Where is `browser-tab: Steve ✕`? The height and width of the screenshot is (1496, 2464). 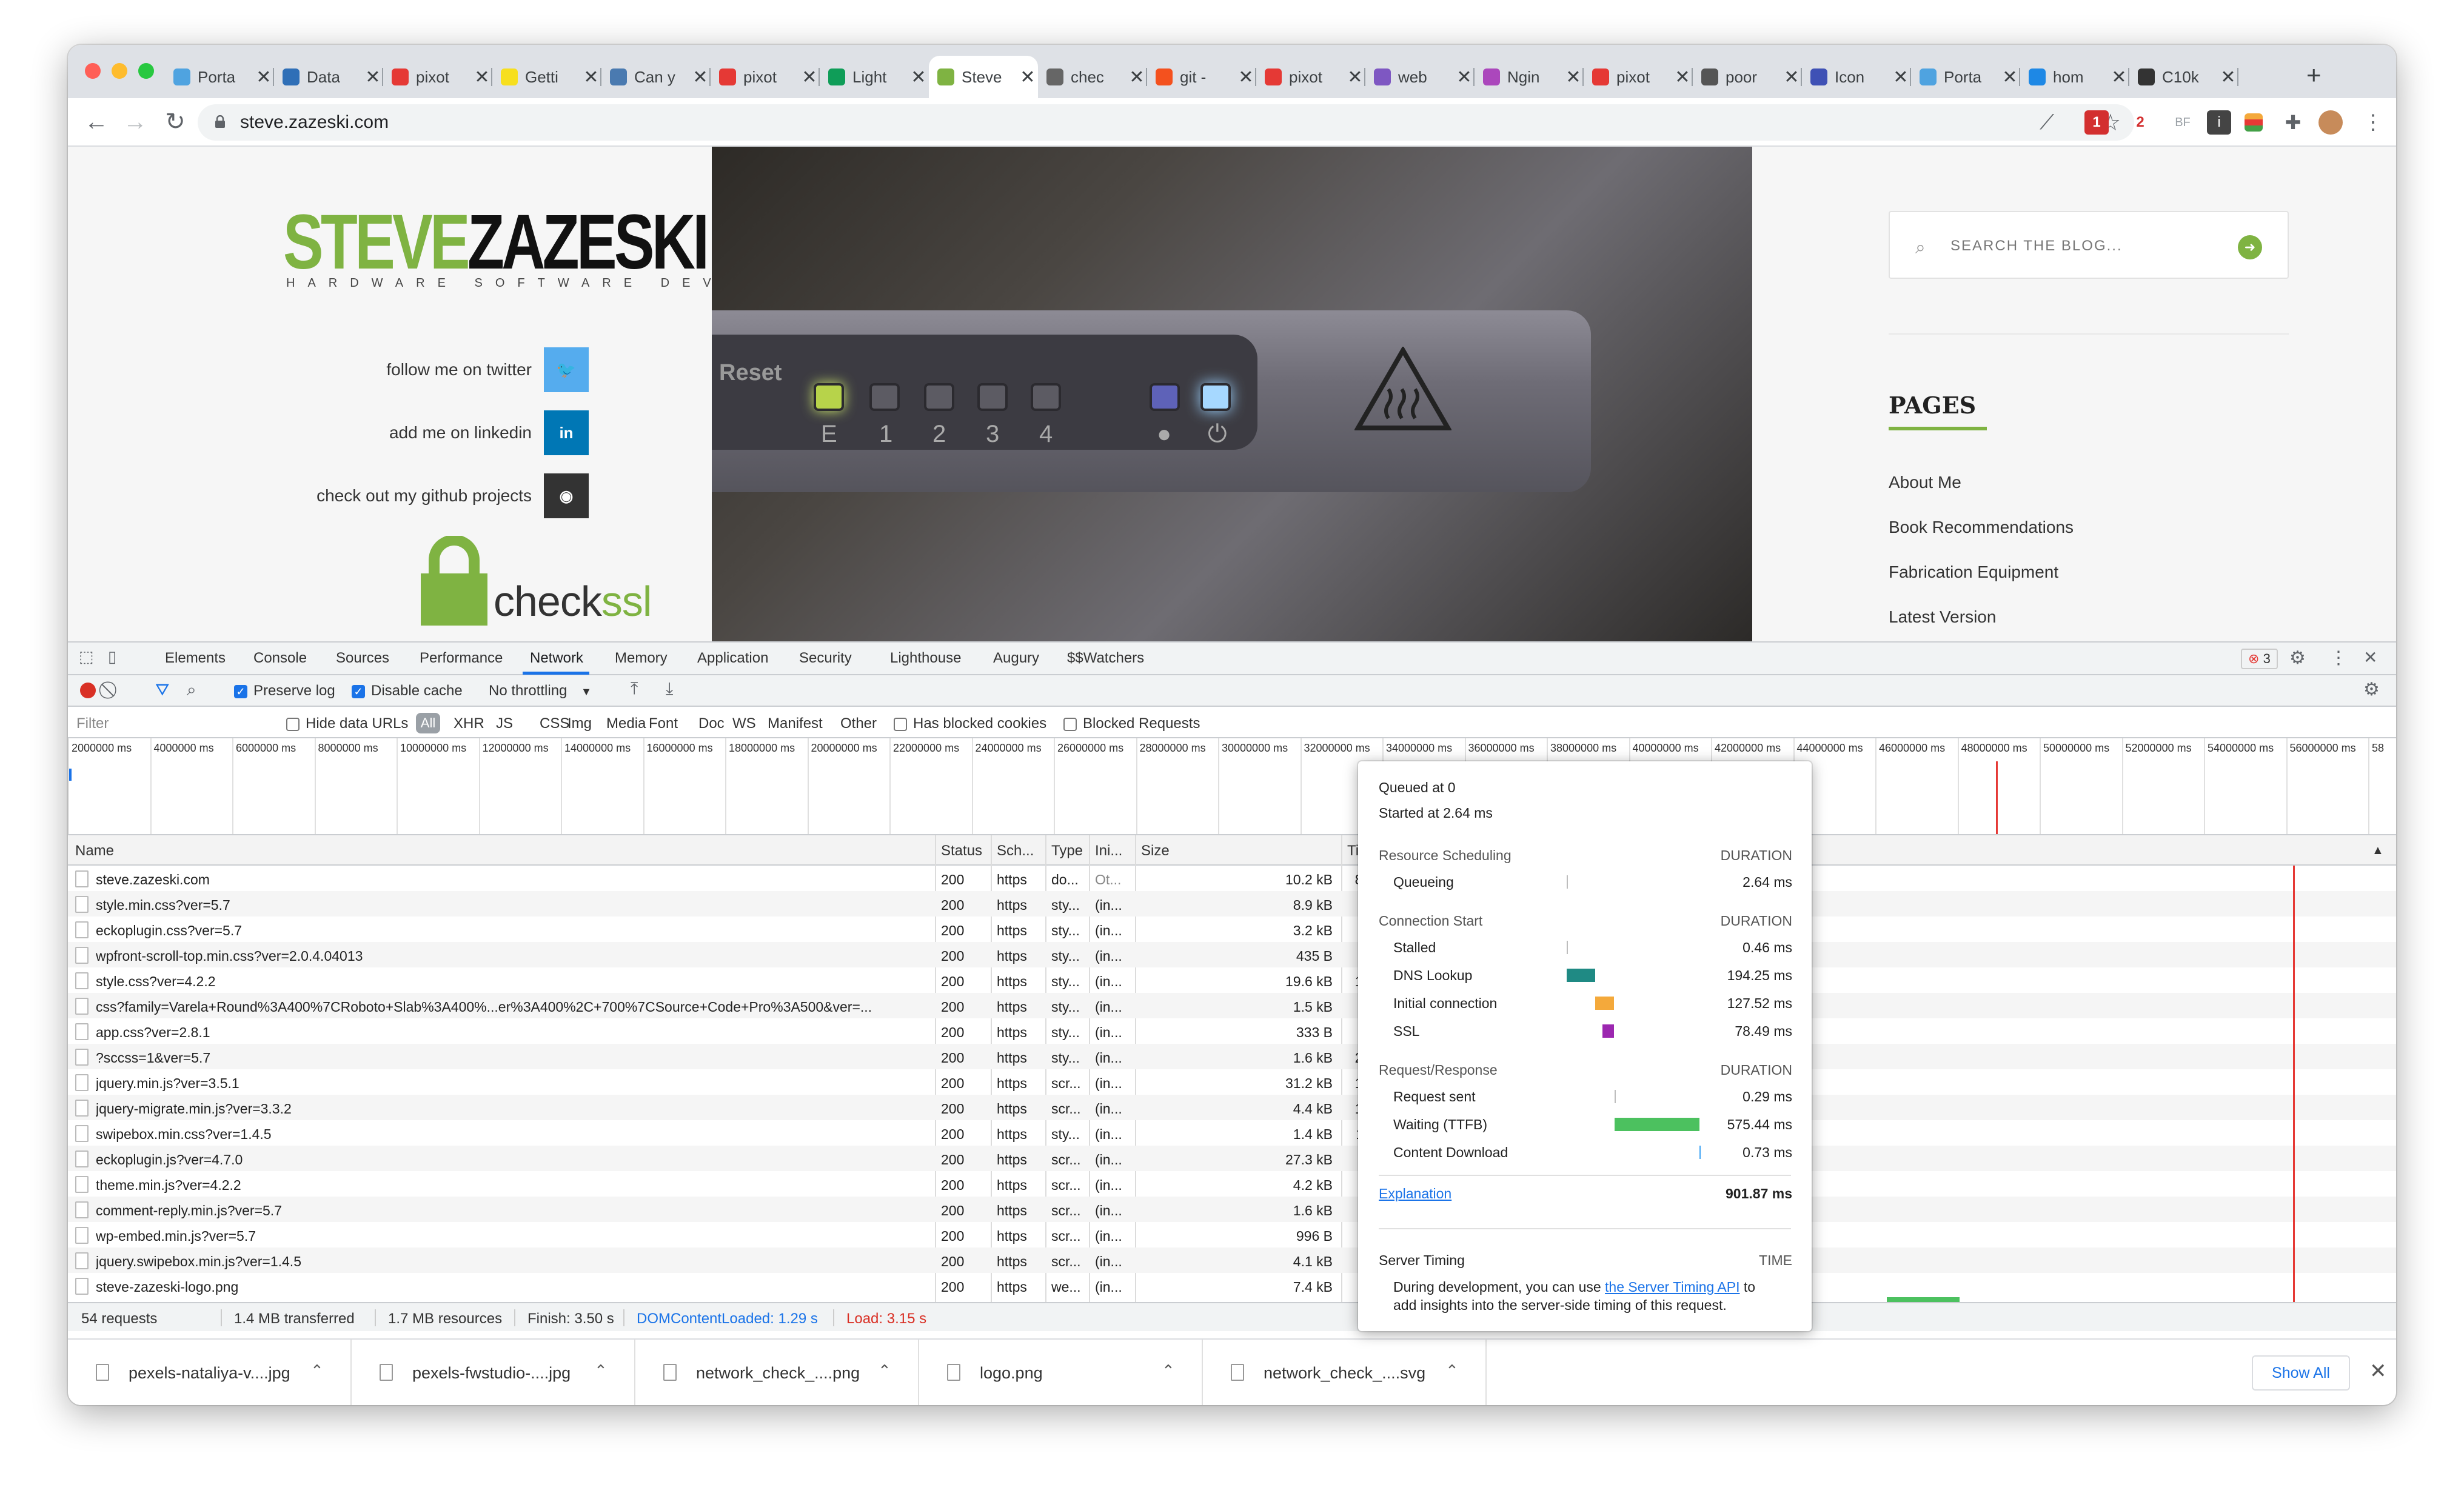
browser-tab: Steve ✕ is located at coordinates (984, 77).